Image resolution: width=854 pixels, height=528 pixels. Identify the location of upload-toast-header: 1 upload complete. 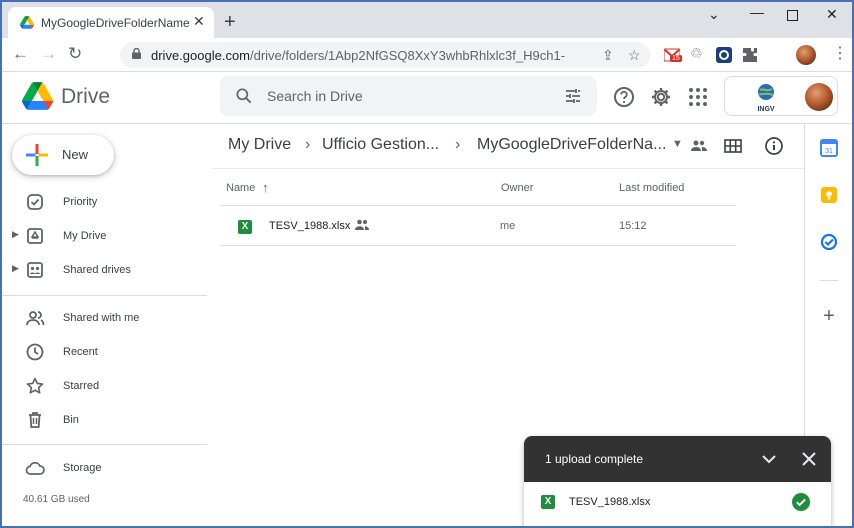
(677, 459).